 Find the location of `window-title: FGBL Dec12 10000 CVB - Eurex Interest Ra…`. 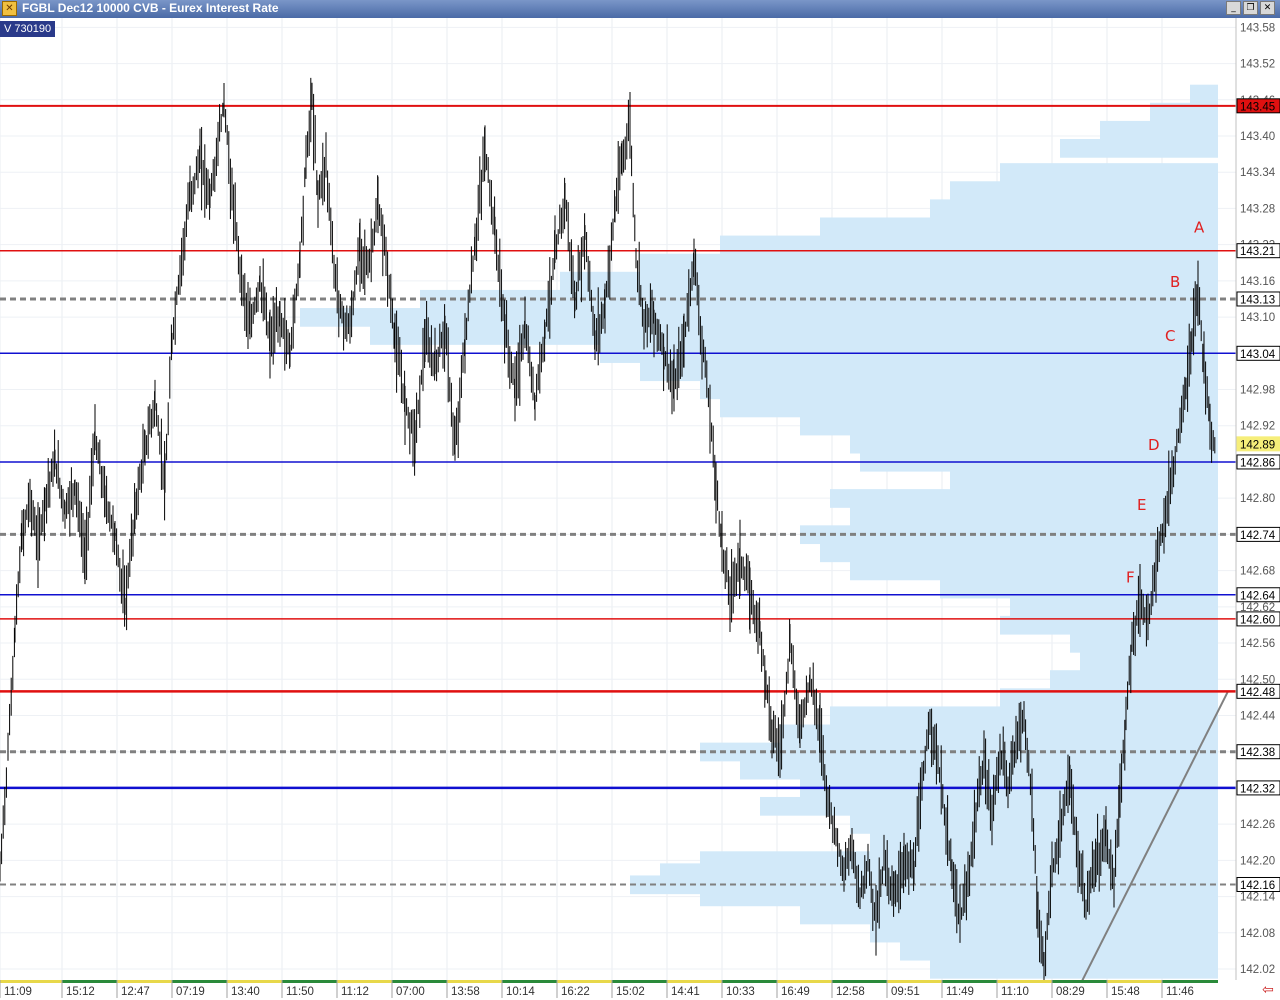

window-title: FGBL Dec12 10000 CVB - Eurex Interest Ra… is located at coordinates (150, 8).